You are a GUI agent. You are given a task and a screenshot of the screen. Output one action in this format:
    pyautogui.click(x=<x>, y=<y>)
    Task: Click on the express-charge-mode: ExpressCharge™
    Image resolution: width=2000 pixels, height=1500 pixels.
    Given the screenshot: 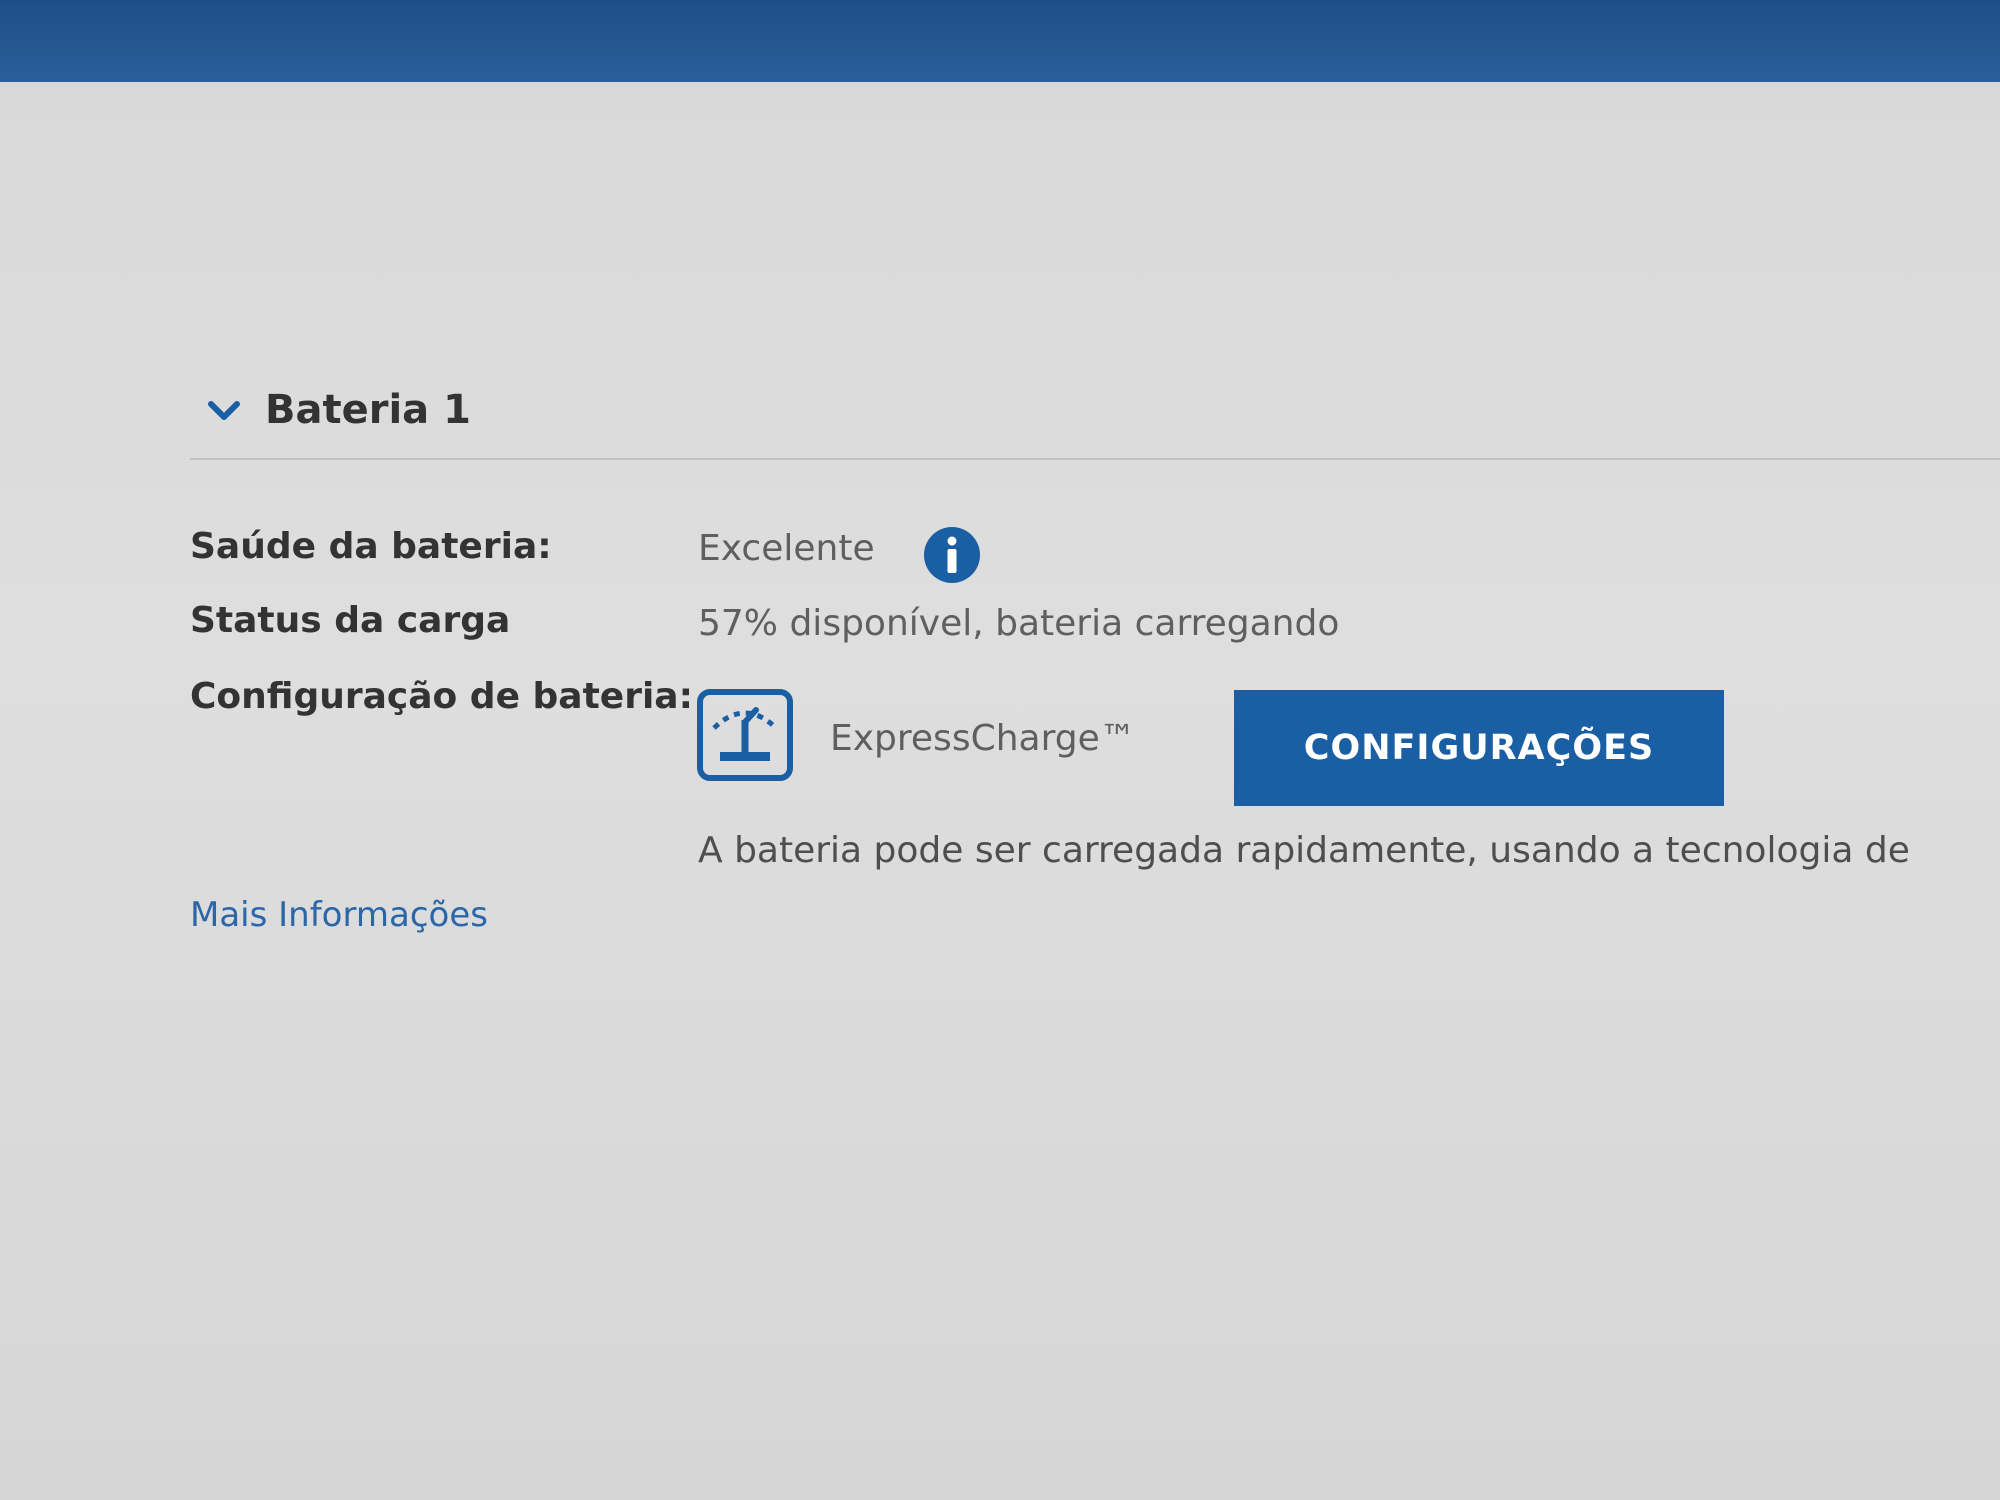 What is the action you would take?
    pyautogui.click(x=983, y=738)
    